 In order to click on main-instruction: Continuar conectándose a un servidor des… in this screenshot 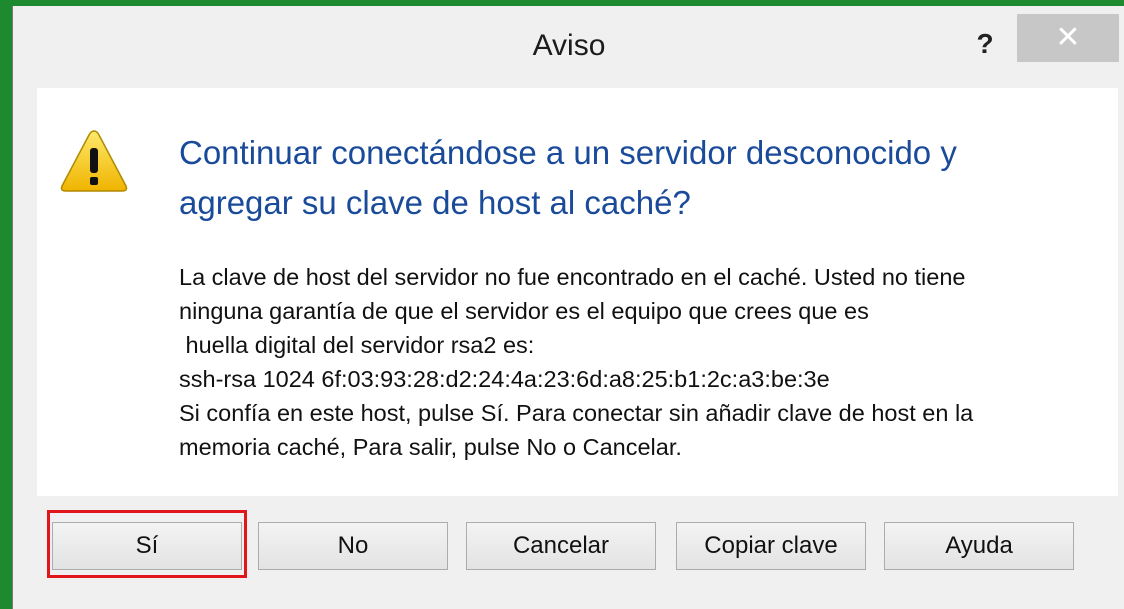, I will do `click(629, 178)`.